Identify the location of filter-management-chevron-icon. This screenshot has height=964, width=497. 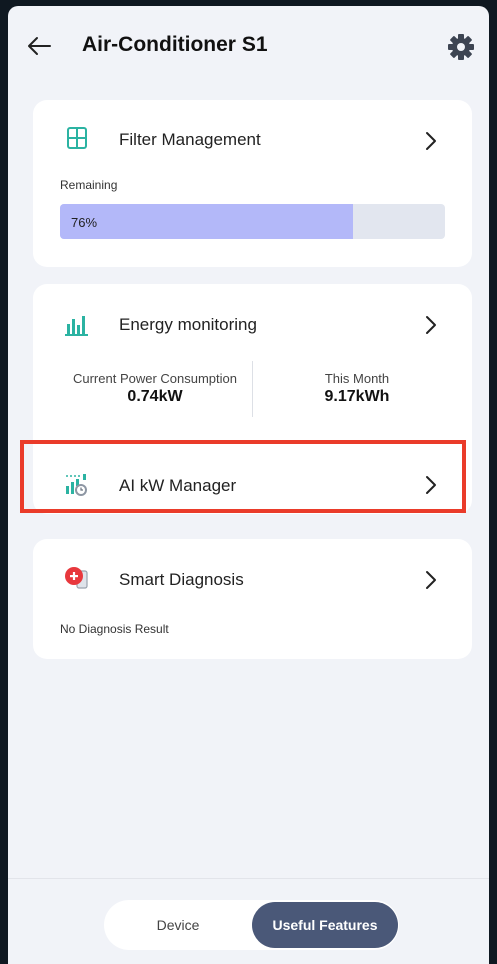
(431, 141).